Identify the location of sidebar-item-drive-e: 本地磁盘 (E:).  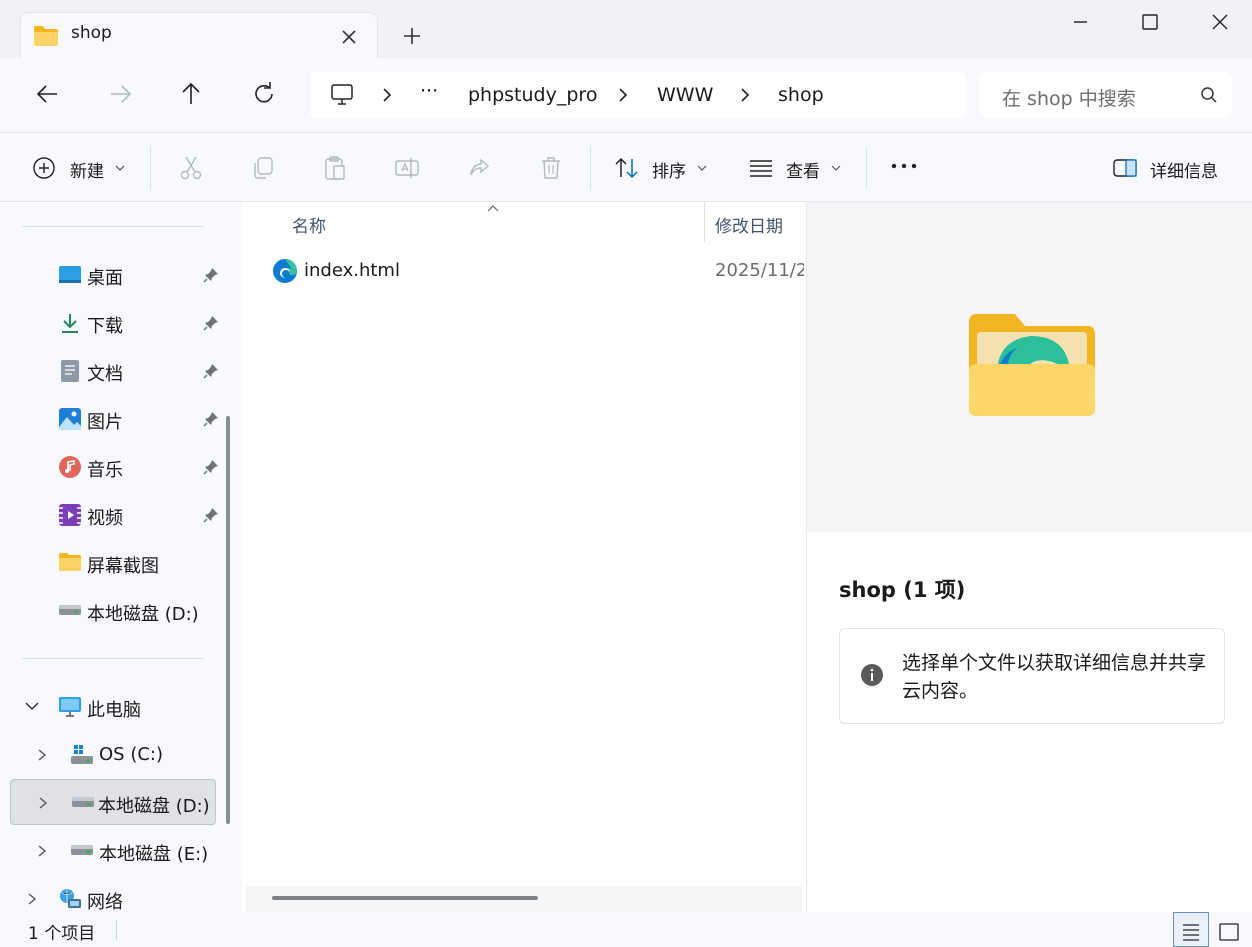
(113, 851).